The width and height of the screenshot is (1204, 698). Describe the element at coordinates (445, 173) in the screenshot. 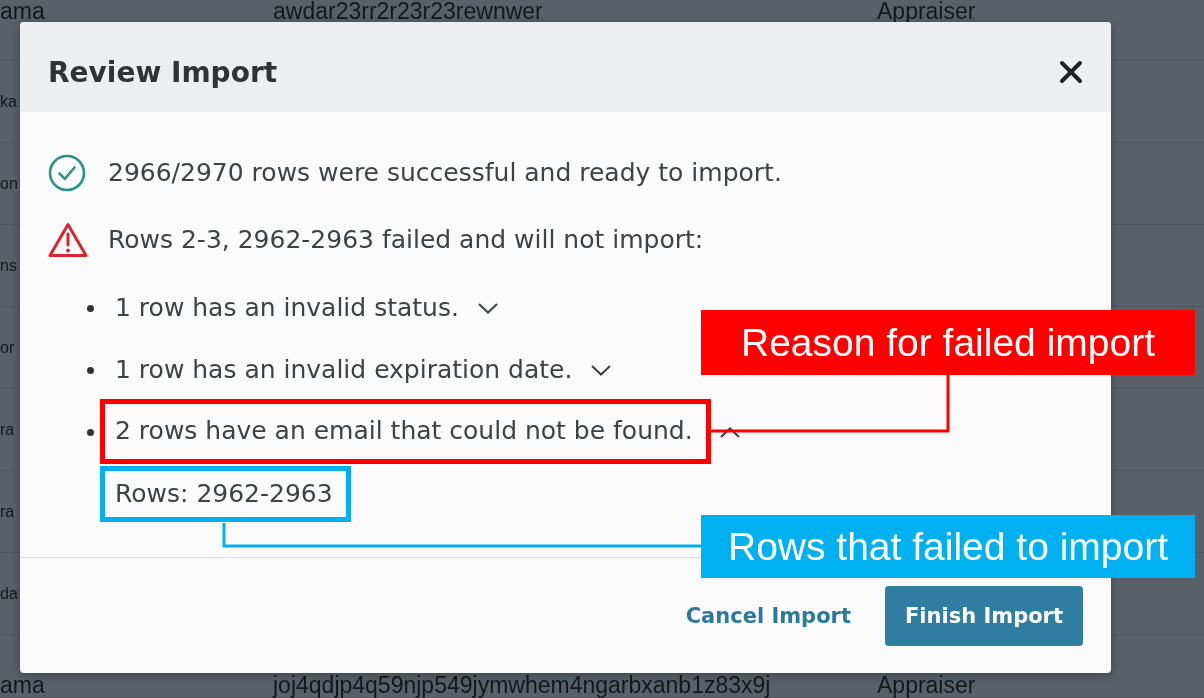

I see `status-message: 2966/2970 rows were successful and ready to import.` at that location.